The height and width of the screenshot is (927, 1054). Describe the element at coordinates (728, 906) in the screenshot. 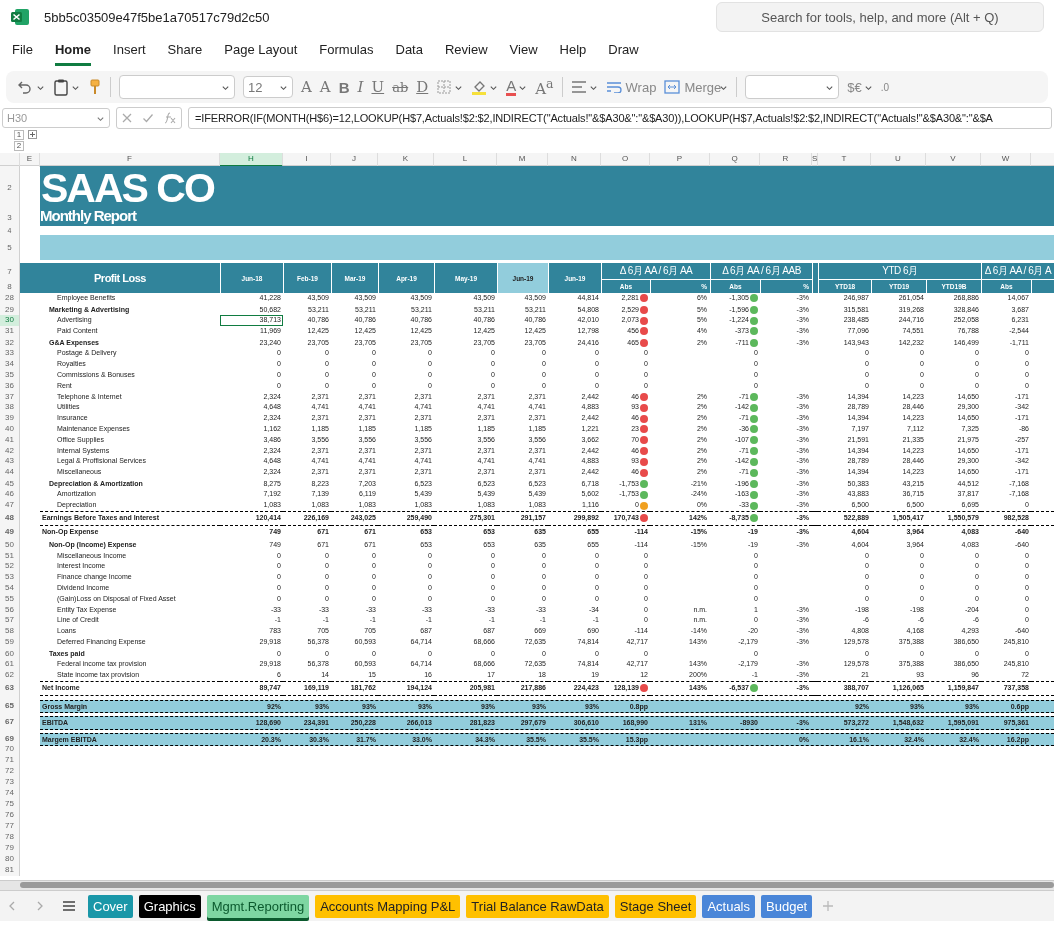

I see `sheet-tab: Actuals` at that location.